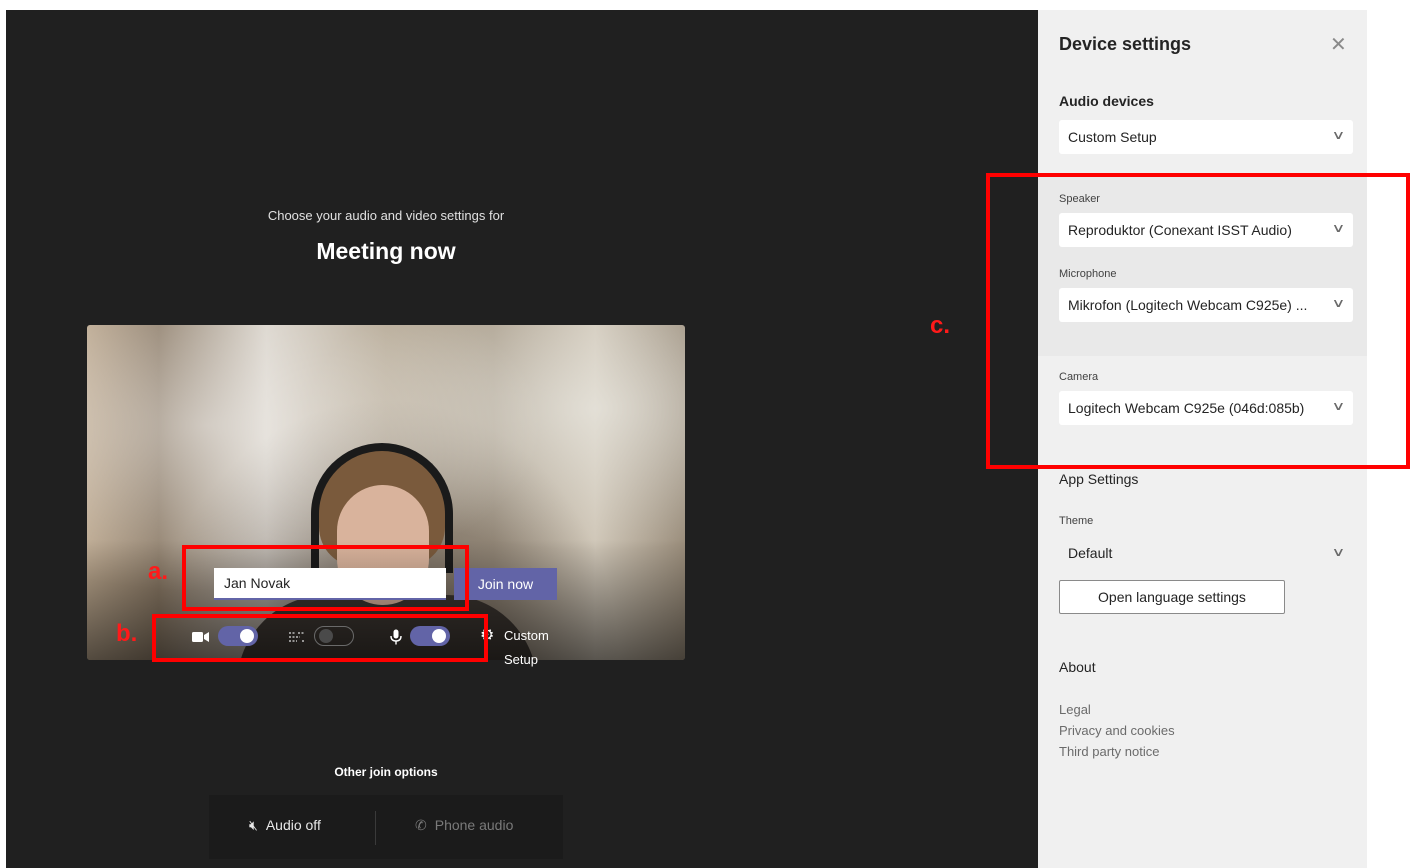 The width and height of the screenshot is (1416, 868). Describe the element at coordinates (1109, 751) in the screenshot. I see `third-party-notice-link: Third party notice` at that location.